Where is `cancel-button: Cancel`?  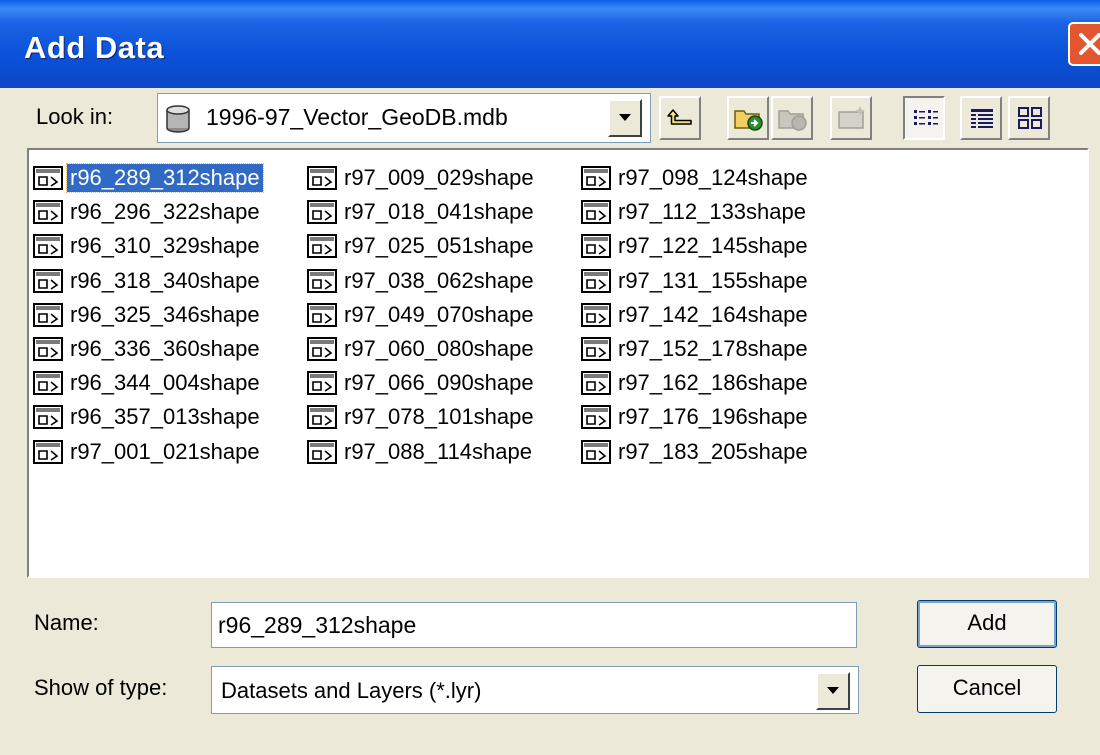
cancel-button: Cancel is located at coordinates (987, 689).